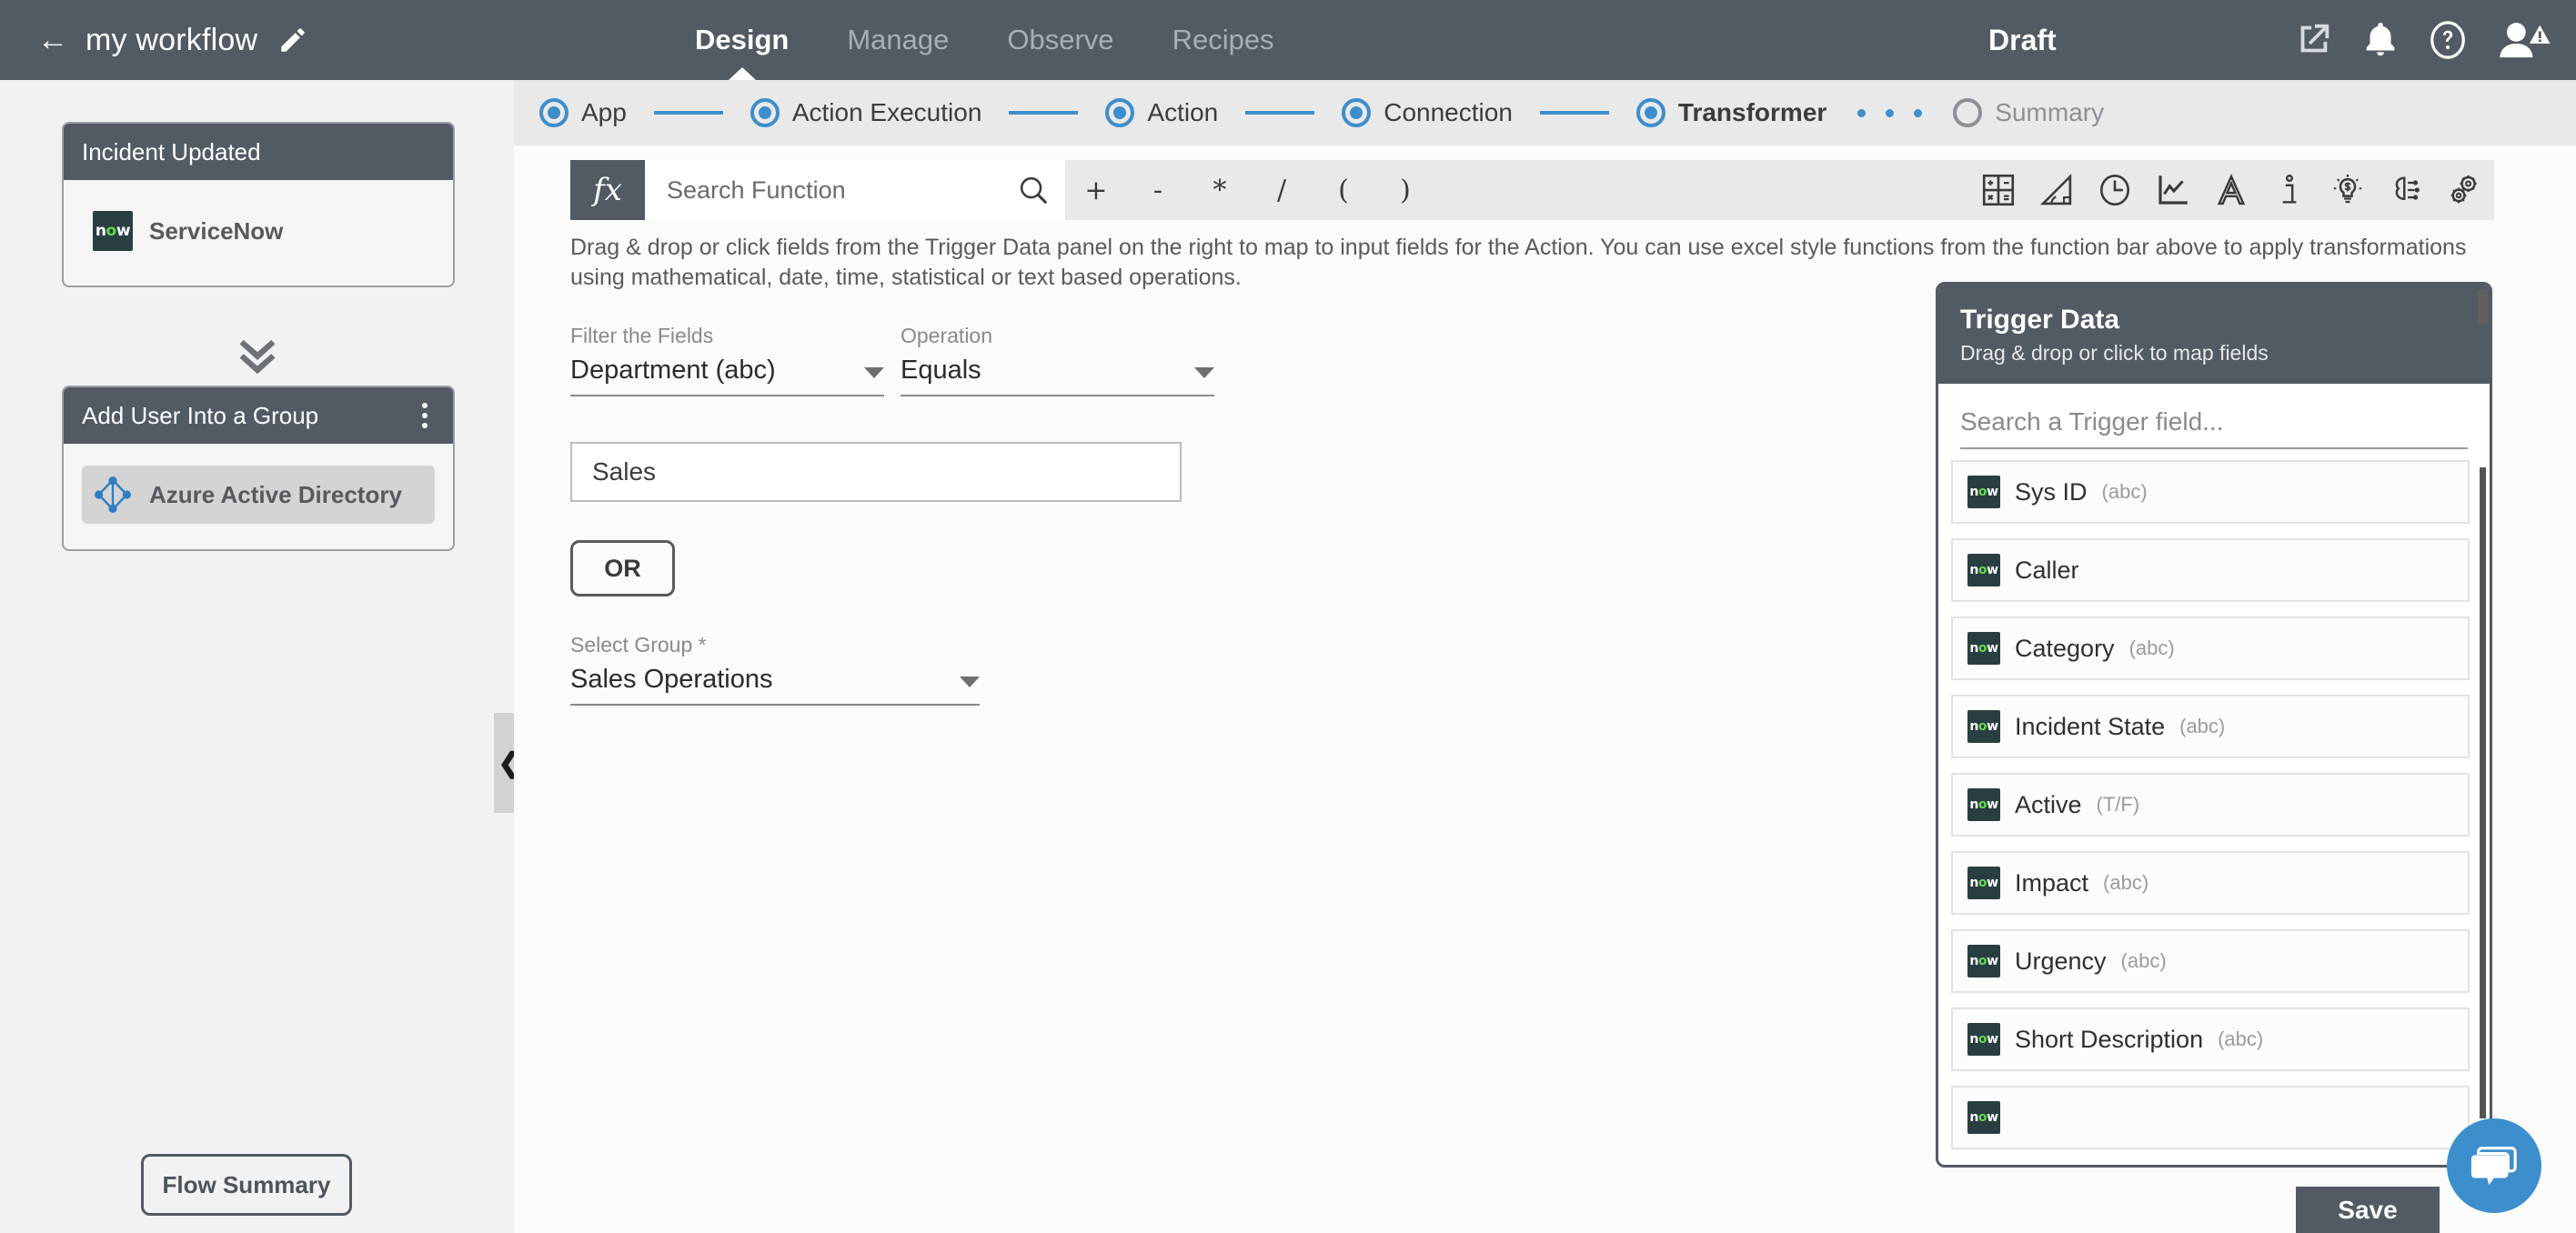  I want to click on trigger-field-item: now Short Description (abc), so click(2210, 1039).